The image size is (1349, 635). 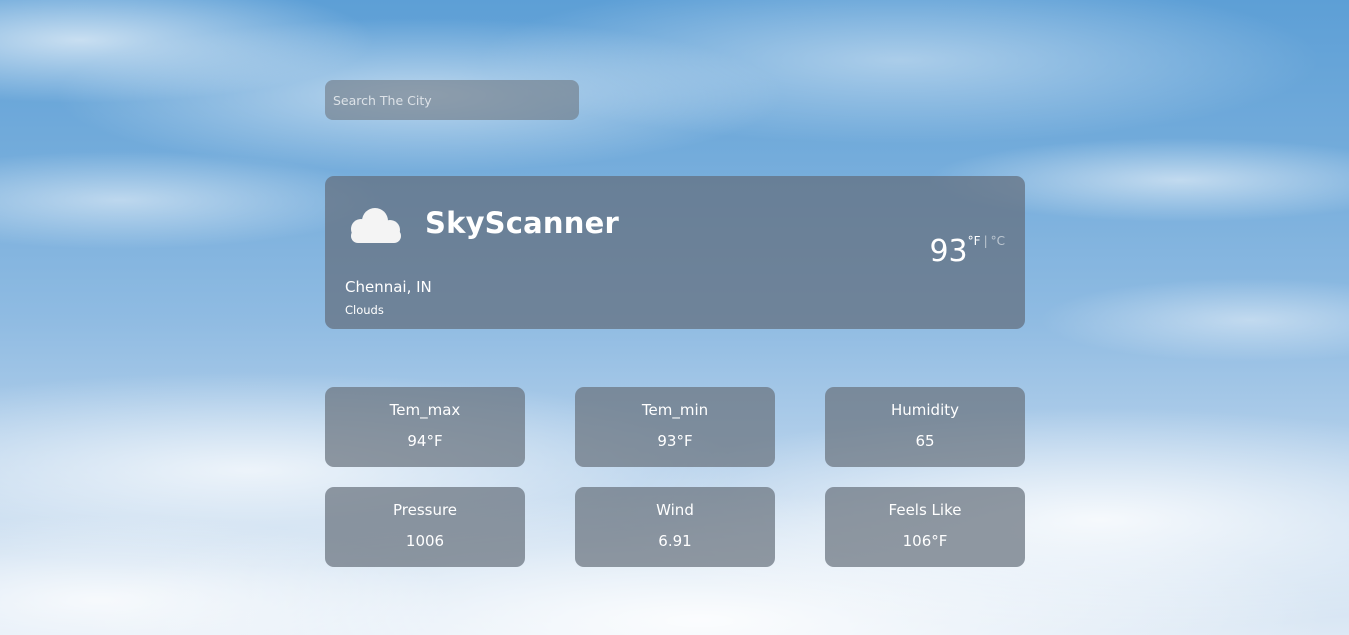 I want to click on app-title: SkyScanner, so click(x=522, y=223).